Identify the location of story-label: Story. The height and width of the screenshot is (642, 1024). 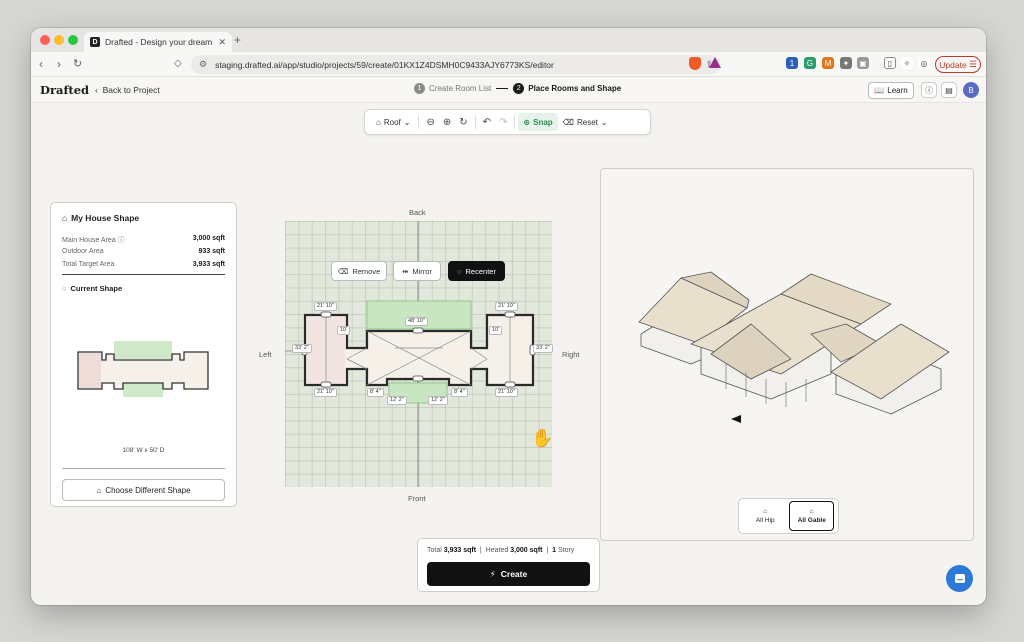
(566, 550).